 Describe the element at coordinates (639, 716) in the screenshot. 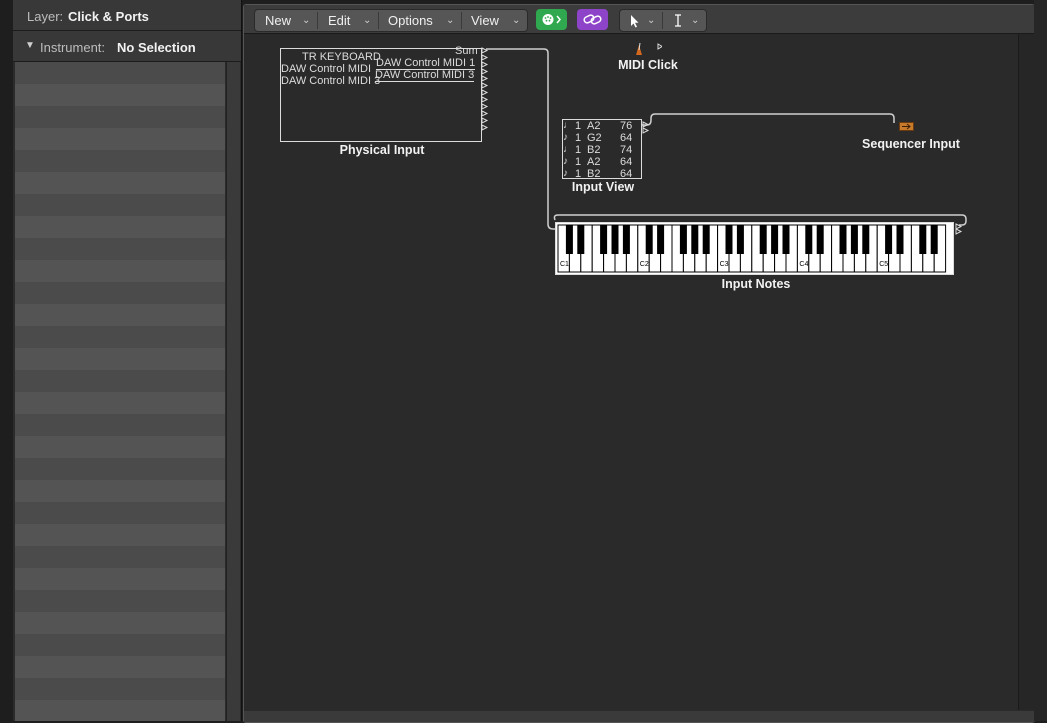

I see `horizontal-scrollbar` at that location.